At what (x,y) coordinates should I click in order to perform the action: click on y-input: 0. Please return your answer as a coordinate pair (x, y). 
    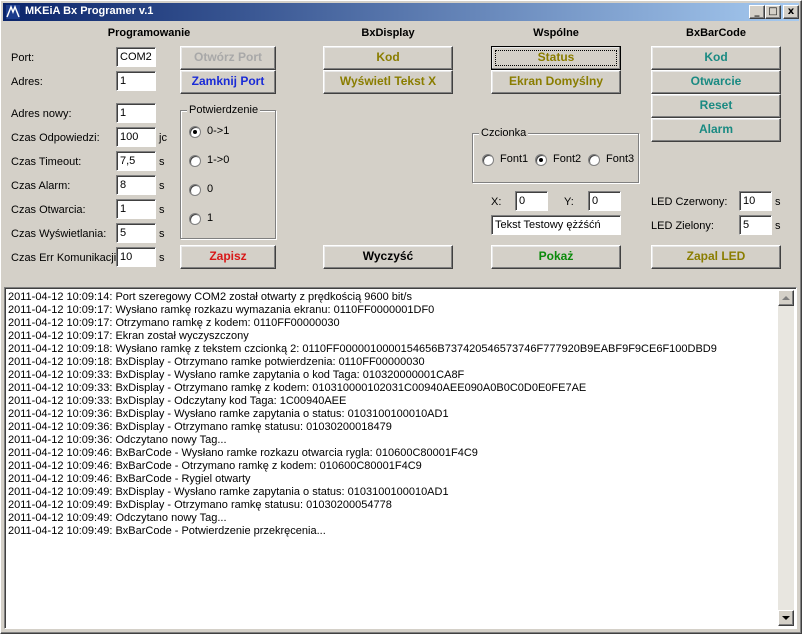
    Looking at the image, I should click on (604, 201).